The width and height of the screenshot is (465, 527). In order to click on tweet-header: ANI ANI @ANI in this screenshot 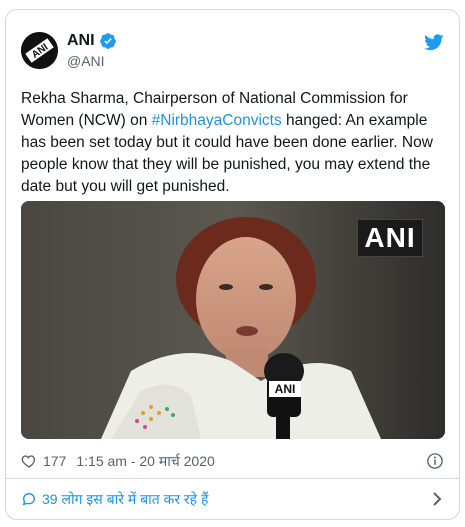, I will do `click(232, 54)`.